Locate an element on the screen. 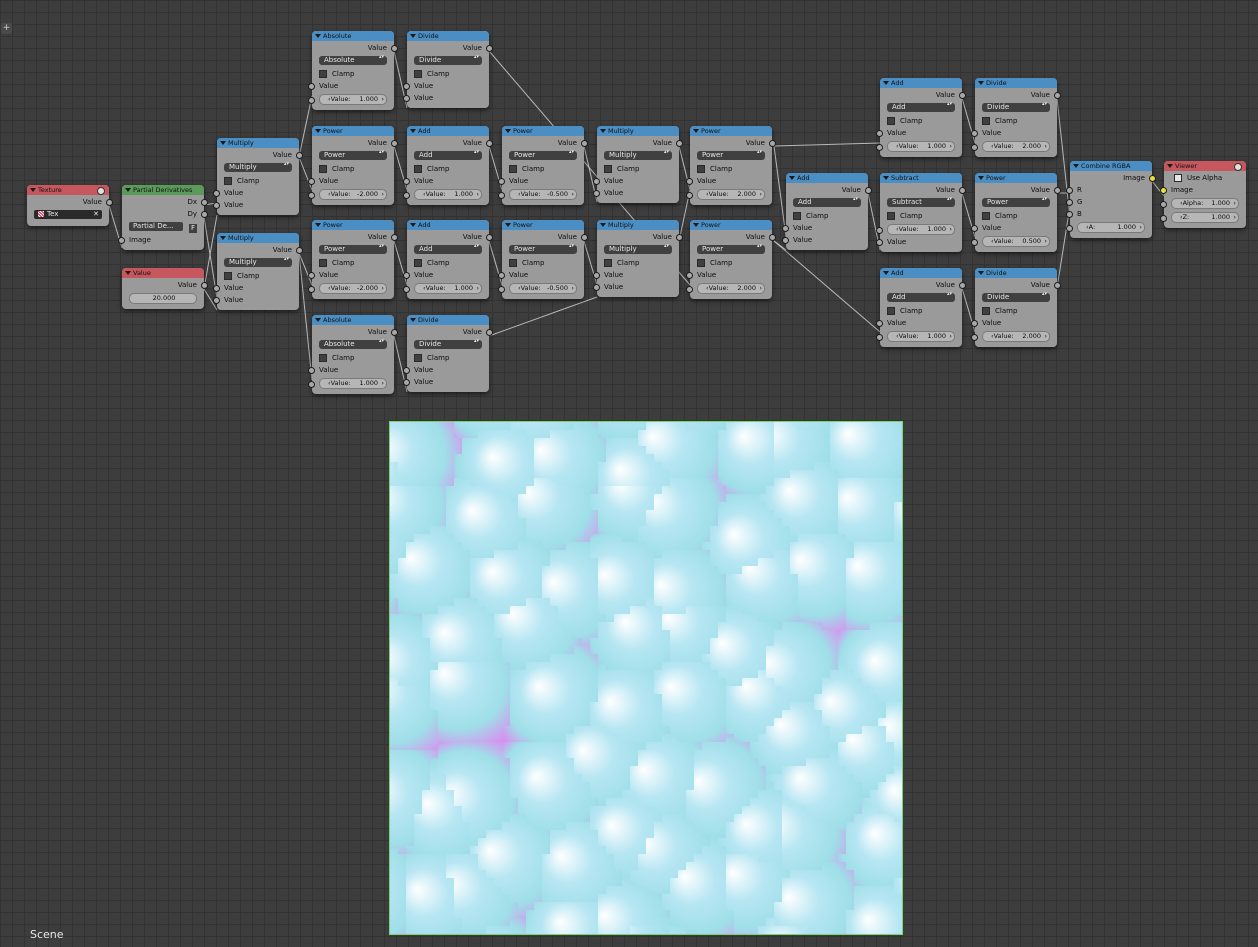 The height and width of the screenshot is (947, 1258). clear-icon: ✕ is located at coordinates (96, 214).